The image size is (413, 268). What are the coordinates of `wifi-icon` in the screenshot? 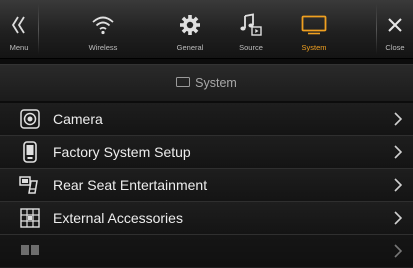 It's located at (103, 25).